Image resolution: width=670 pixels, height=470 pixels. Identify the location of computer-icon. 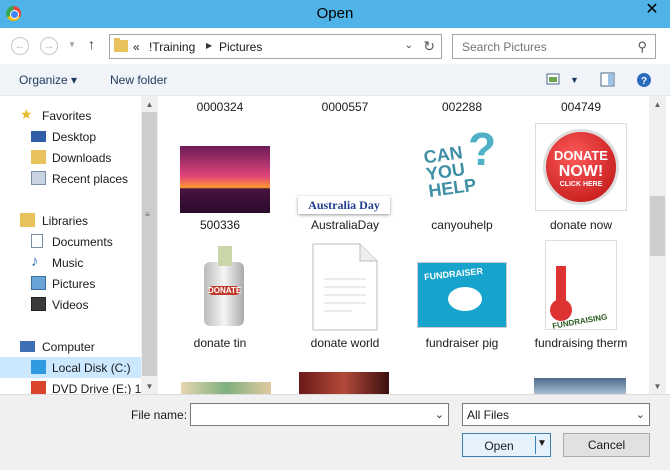
(27, 346).